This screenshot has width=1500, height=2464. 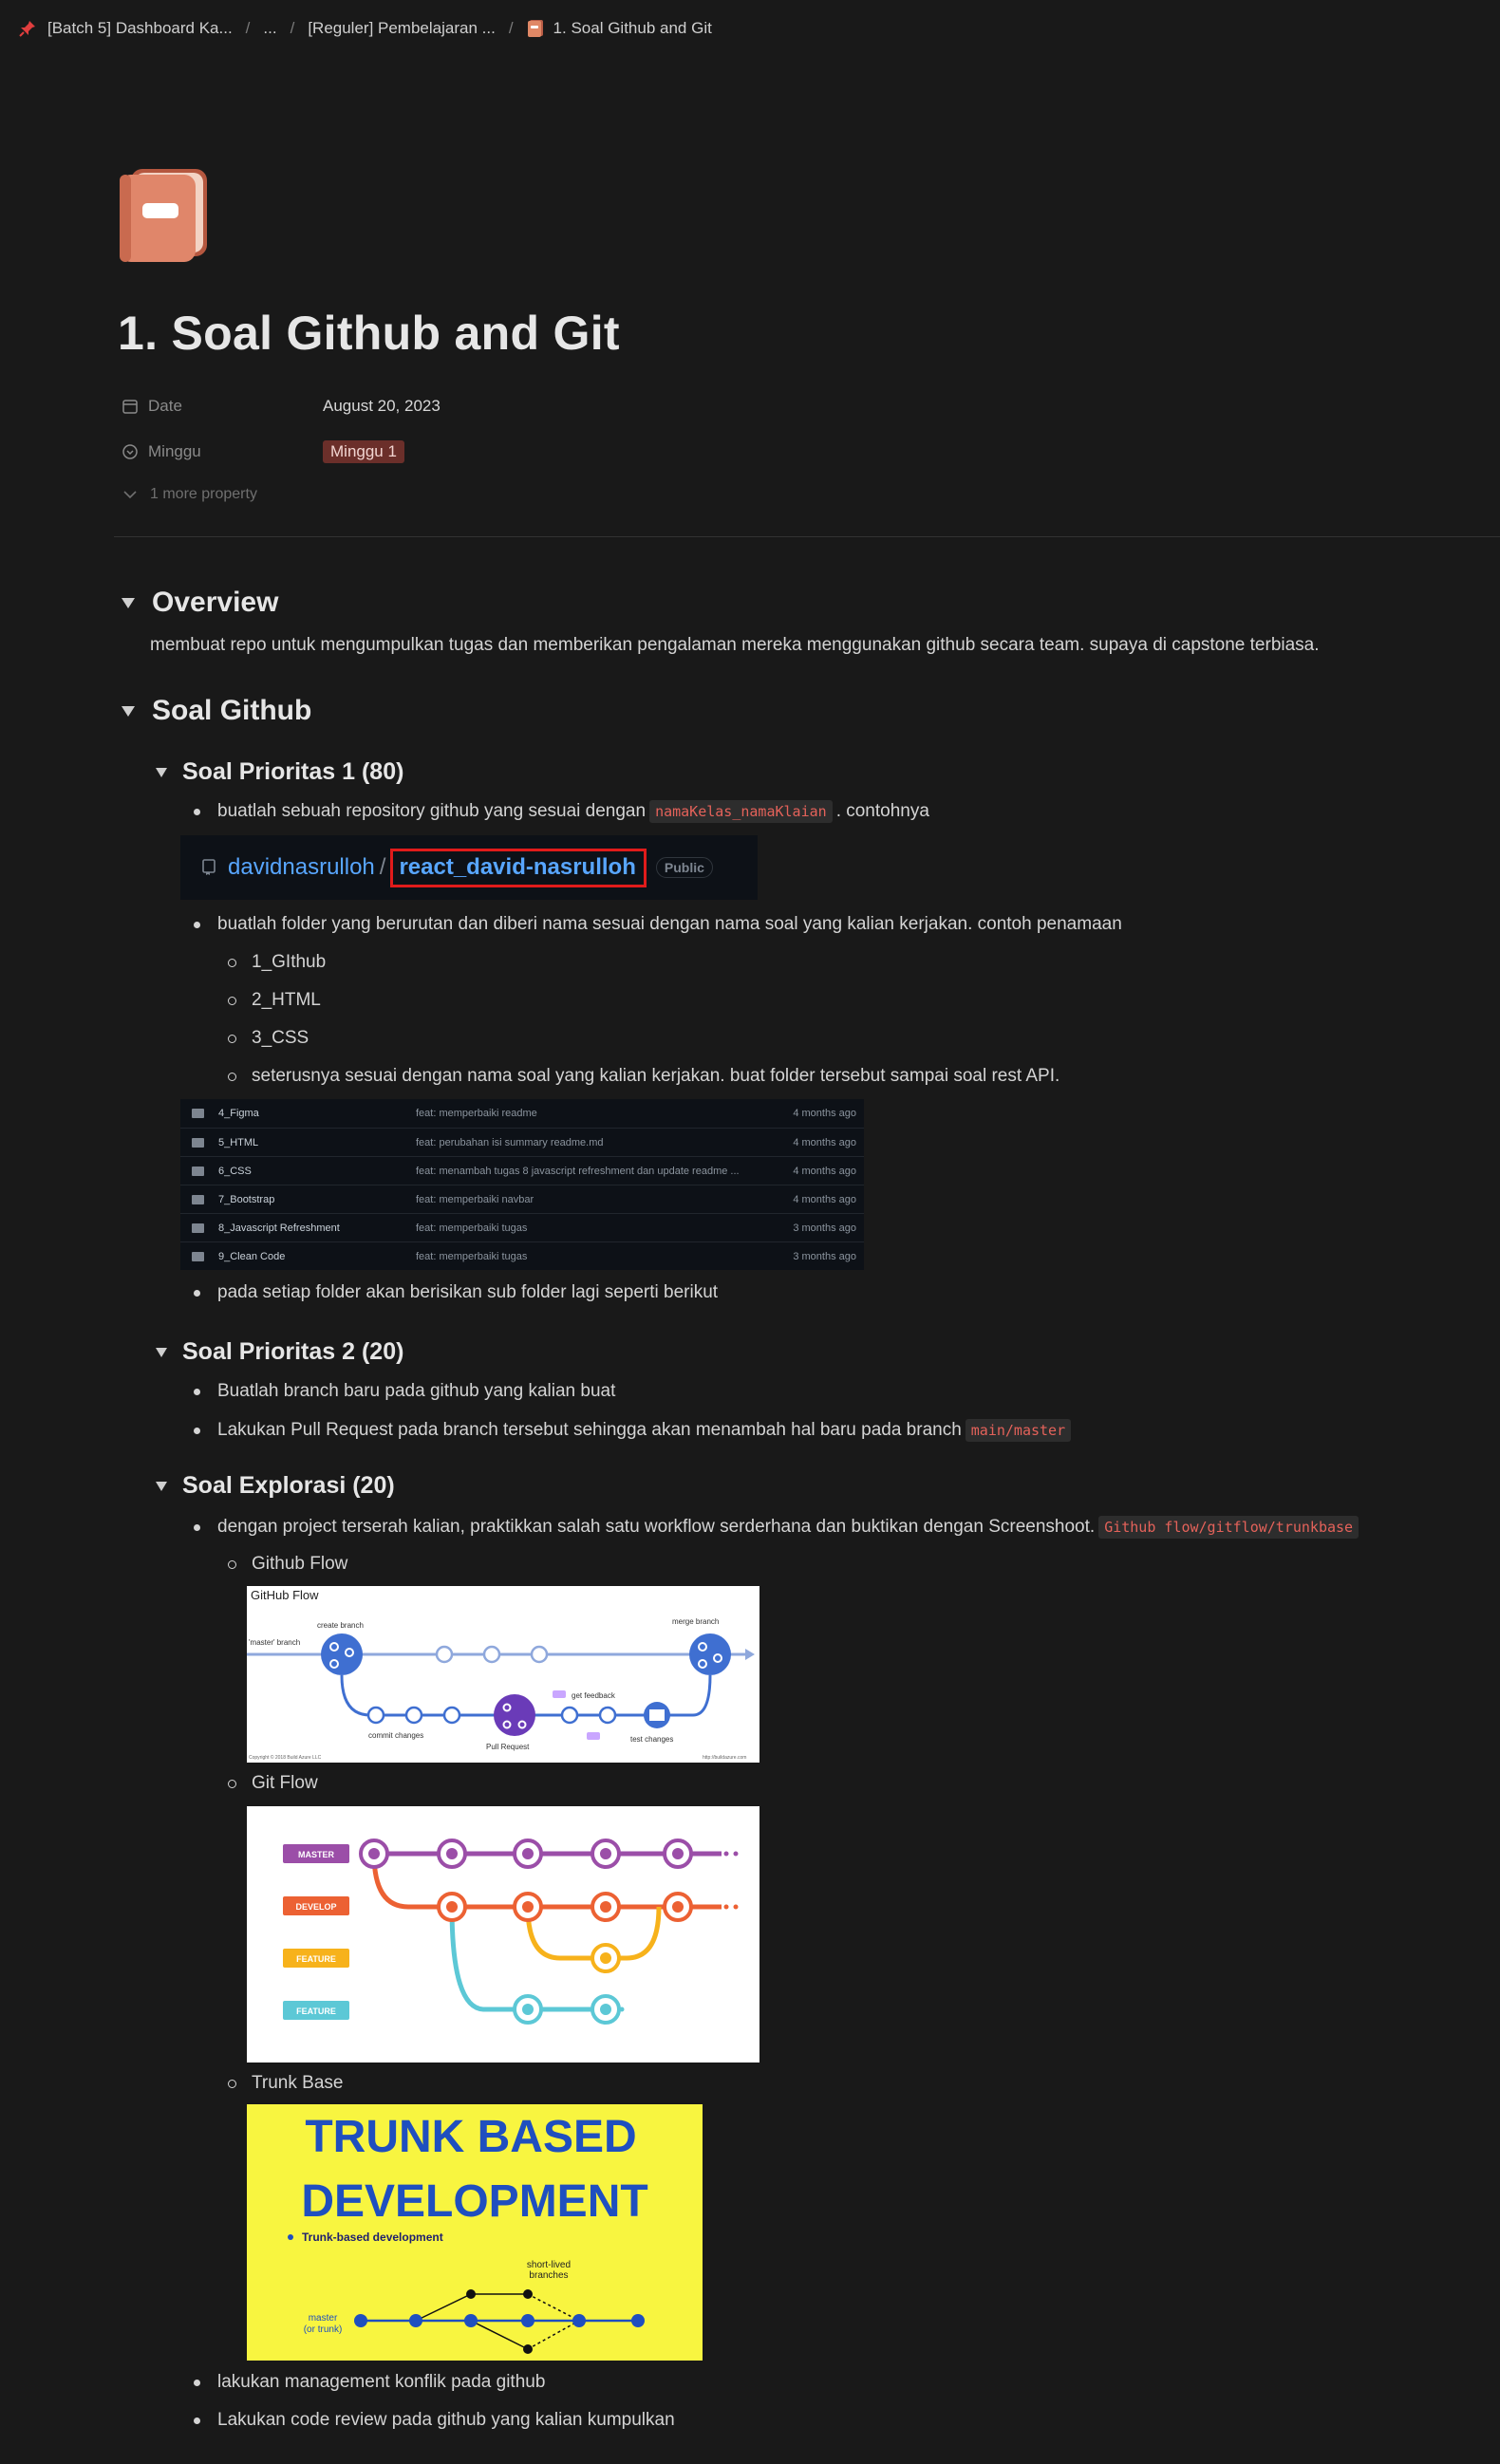 What do you see at coordinates (518, 868) in the screenshot?
I see `repo-name: react_david-nasrulloh` at bounding box center [518, 868].